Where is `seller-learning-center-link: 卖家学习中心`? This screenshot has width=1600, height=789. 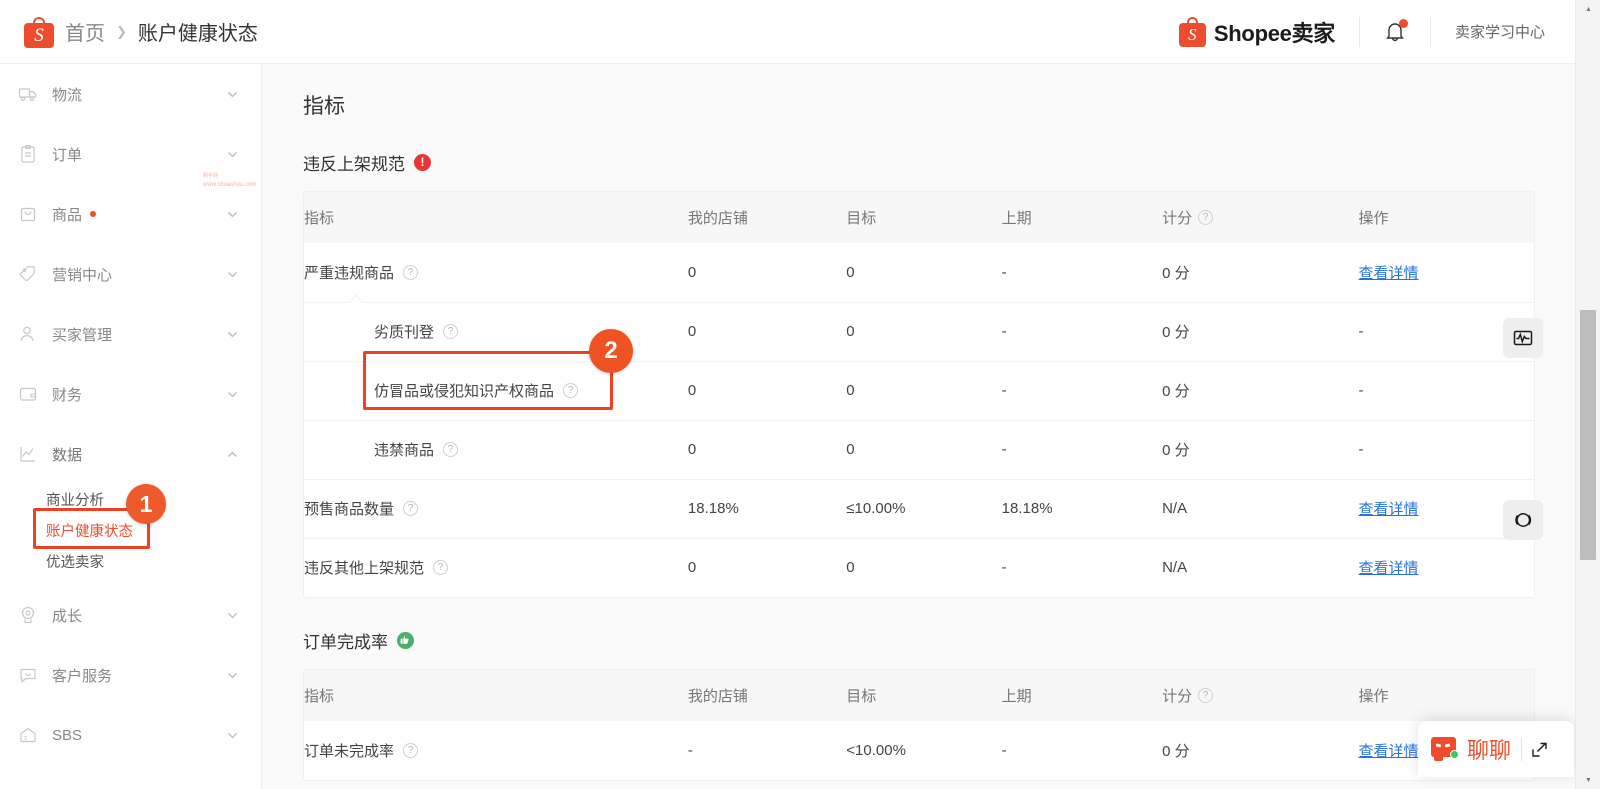 seller-learning-center-link: 卖家学习中心 is located at coordinates (1500, 31).